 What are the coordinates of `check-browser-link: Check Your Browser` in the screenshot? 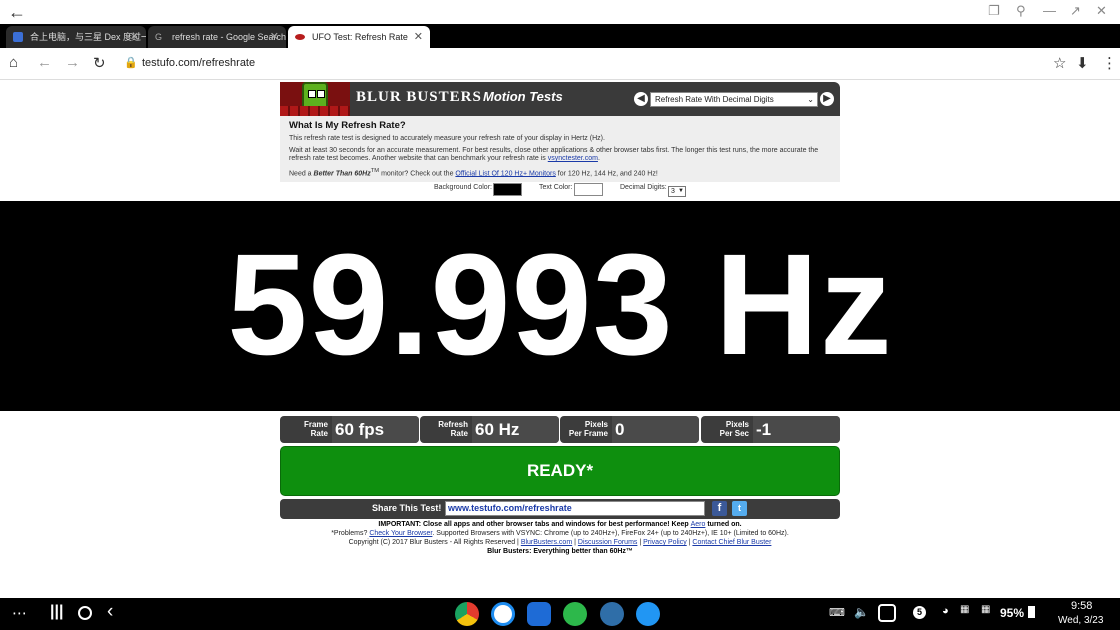 It's located at (400, 533).